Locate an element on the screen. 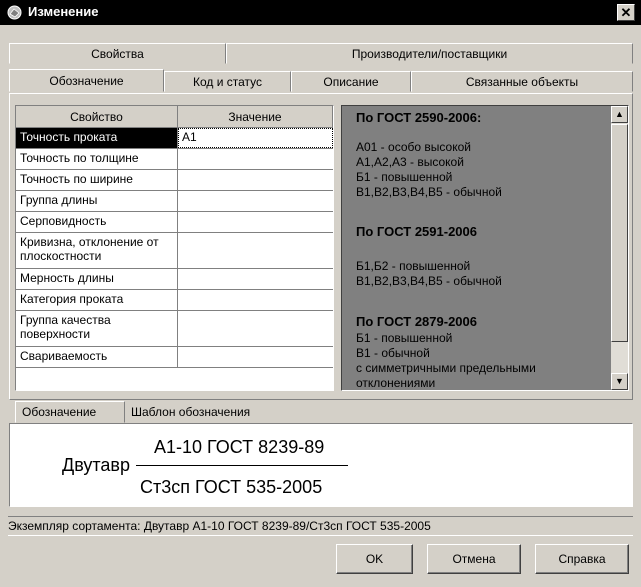  table-row: Точность по ширине is located at coordinates (174, 180).